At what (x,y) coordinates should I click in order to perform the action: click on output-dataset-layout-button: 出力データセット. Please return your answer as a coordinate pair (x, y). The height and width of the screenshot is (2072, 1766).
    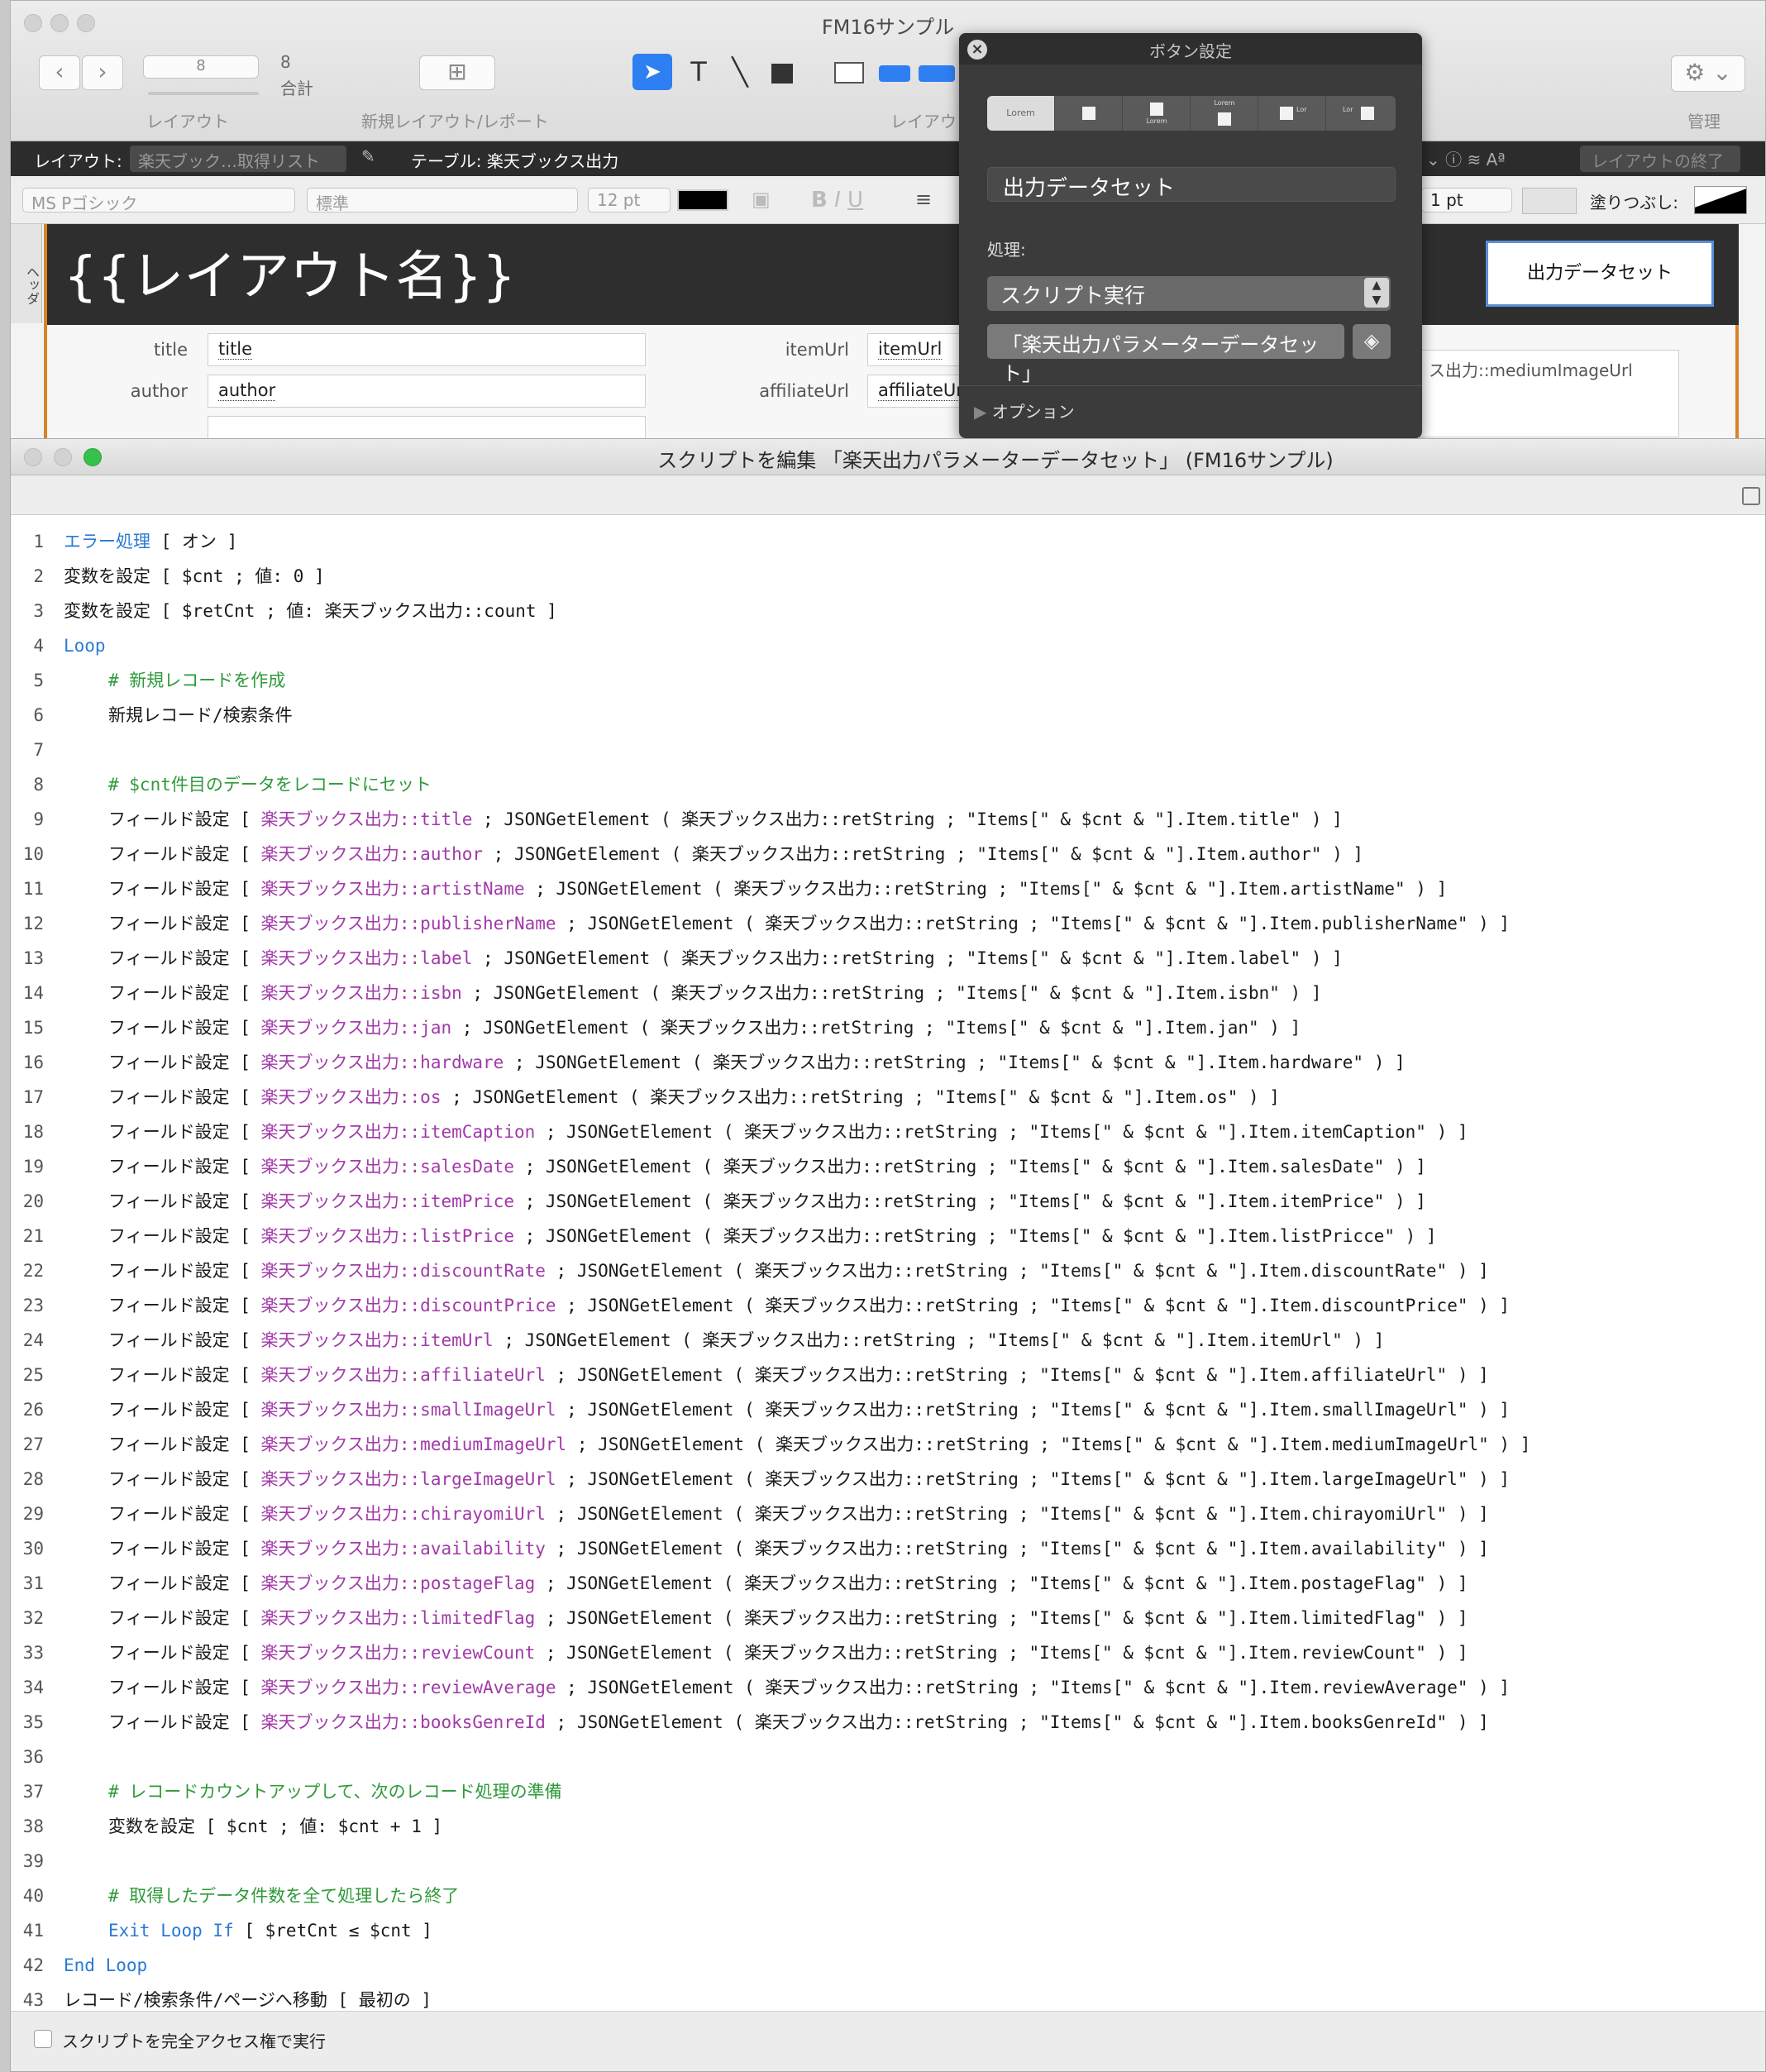
    Looking at the image, I should click on (1600, 274).